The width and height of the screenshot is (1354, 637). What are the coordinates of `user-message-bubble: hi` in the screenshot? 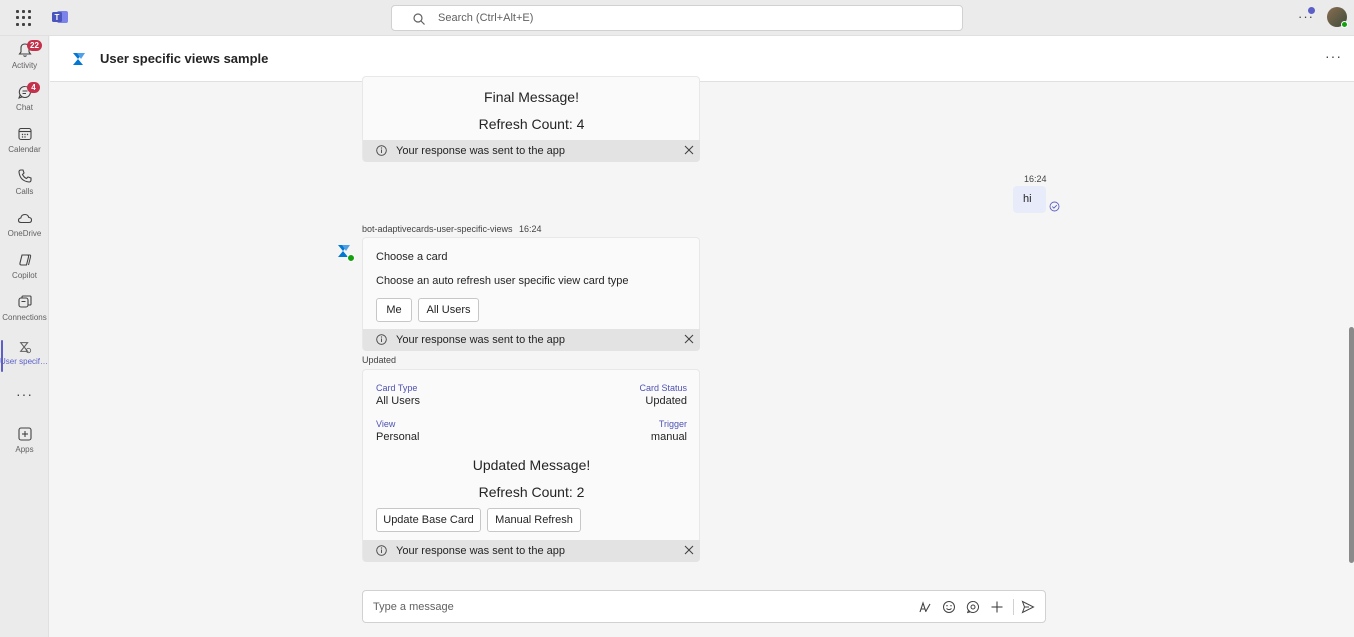 It's located at (1029, 199).